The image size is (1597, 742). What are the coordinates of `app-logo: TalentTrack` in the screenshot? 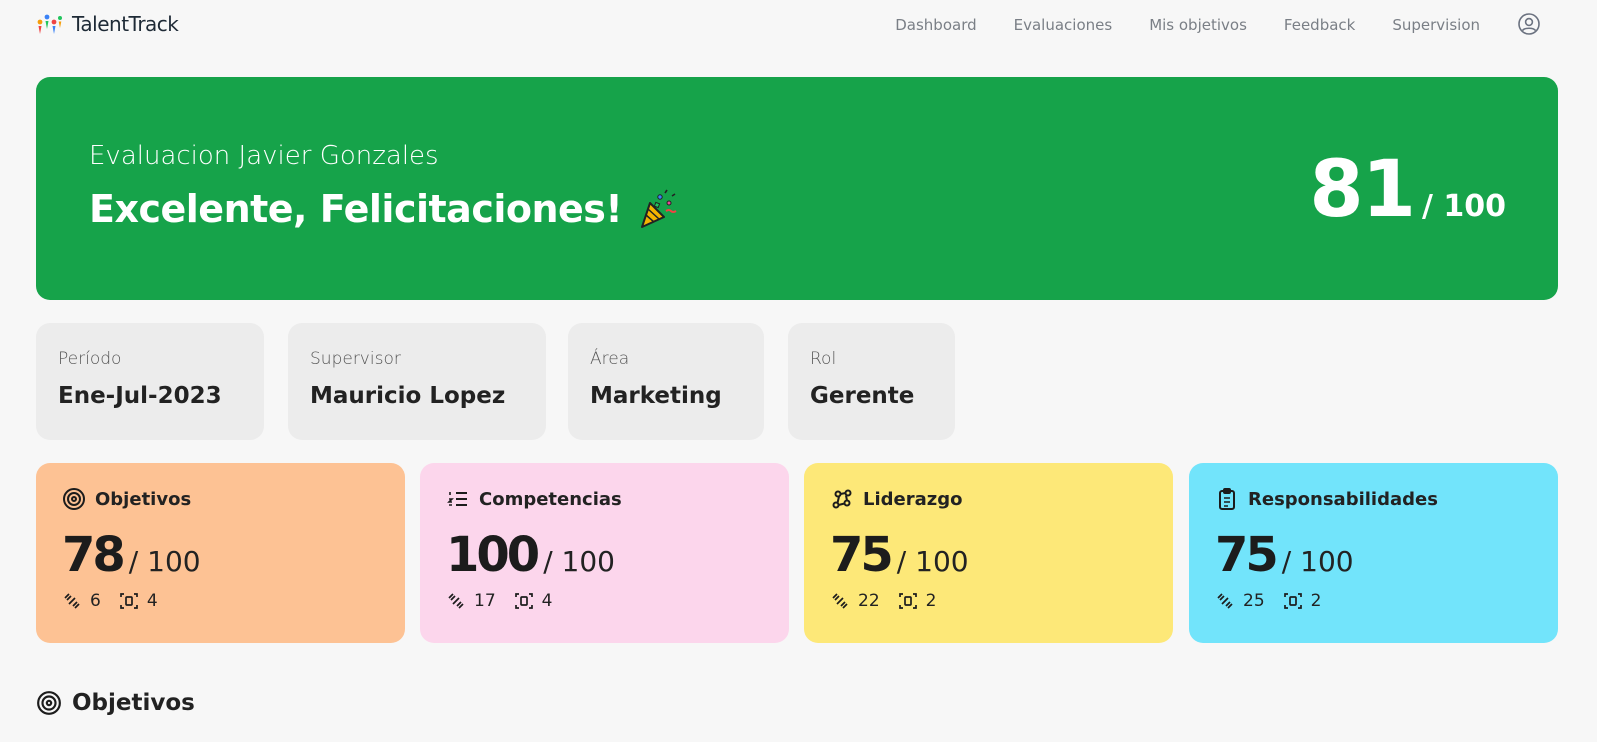 It's located at (107, 24).